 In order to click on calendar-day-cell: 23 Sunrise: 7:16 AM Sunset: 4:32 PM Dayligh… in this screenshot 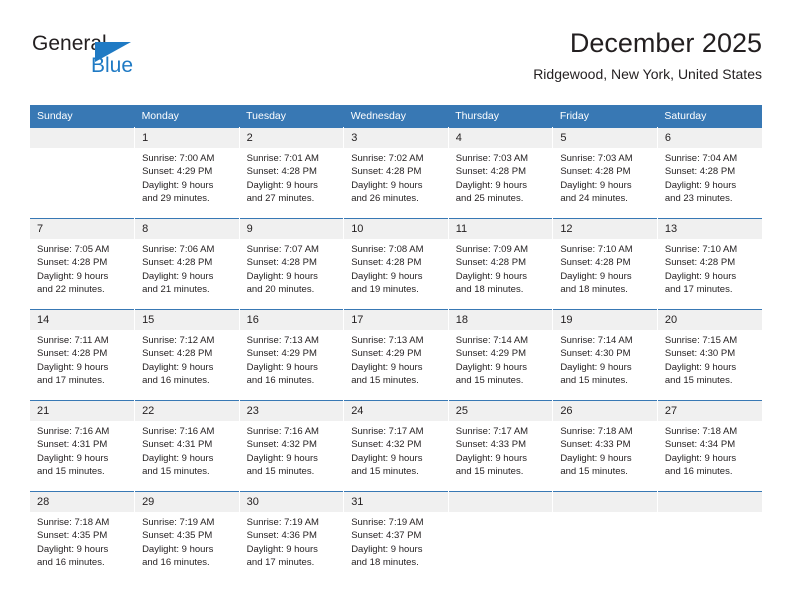, I will do `click(292, 446)`.